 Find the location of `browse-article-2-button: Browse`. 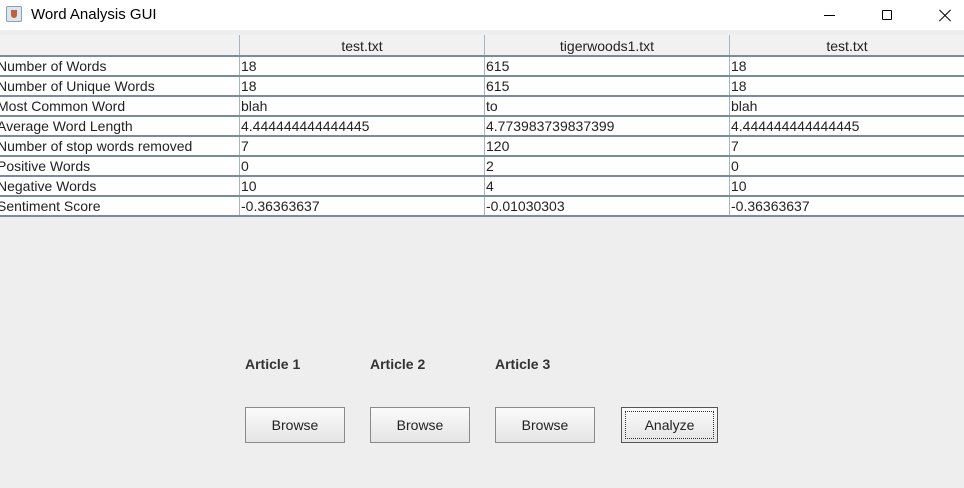

browse-article-2-button: Browse is located at coordinates (420, 425).